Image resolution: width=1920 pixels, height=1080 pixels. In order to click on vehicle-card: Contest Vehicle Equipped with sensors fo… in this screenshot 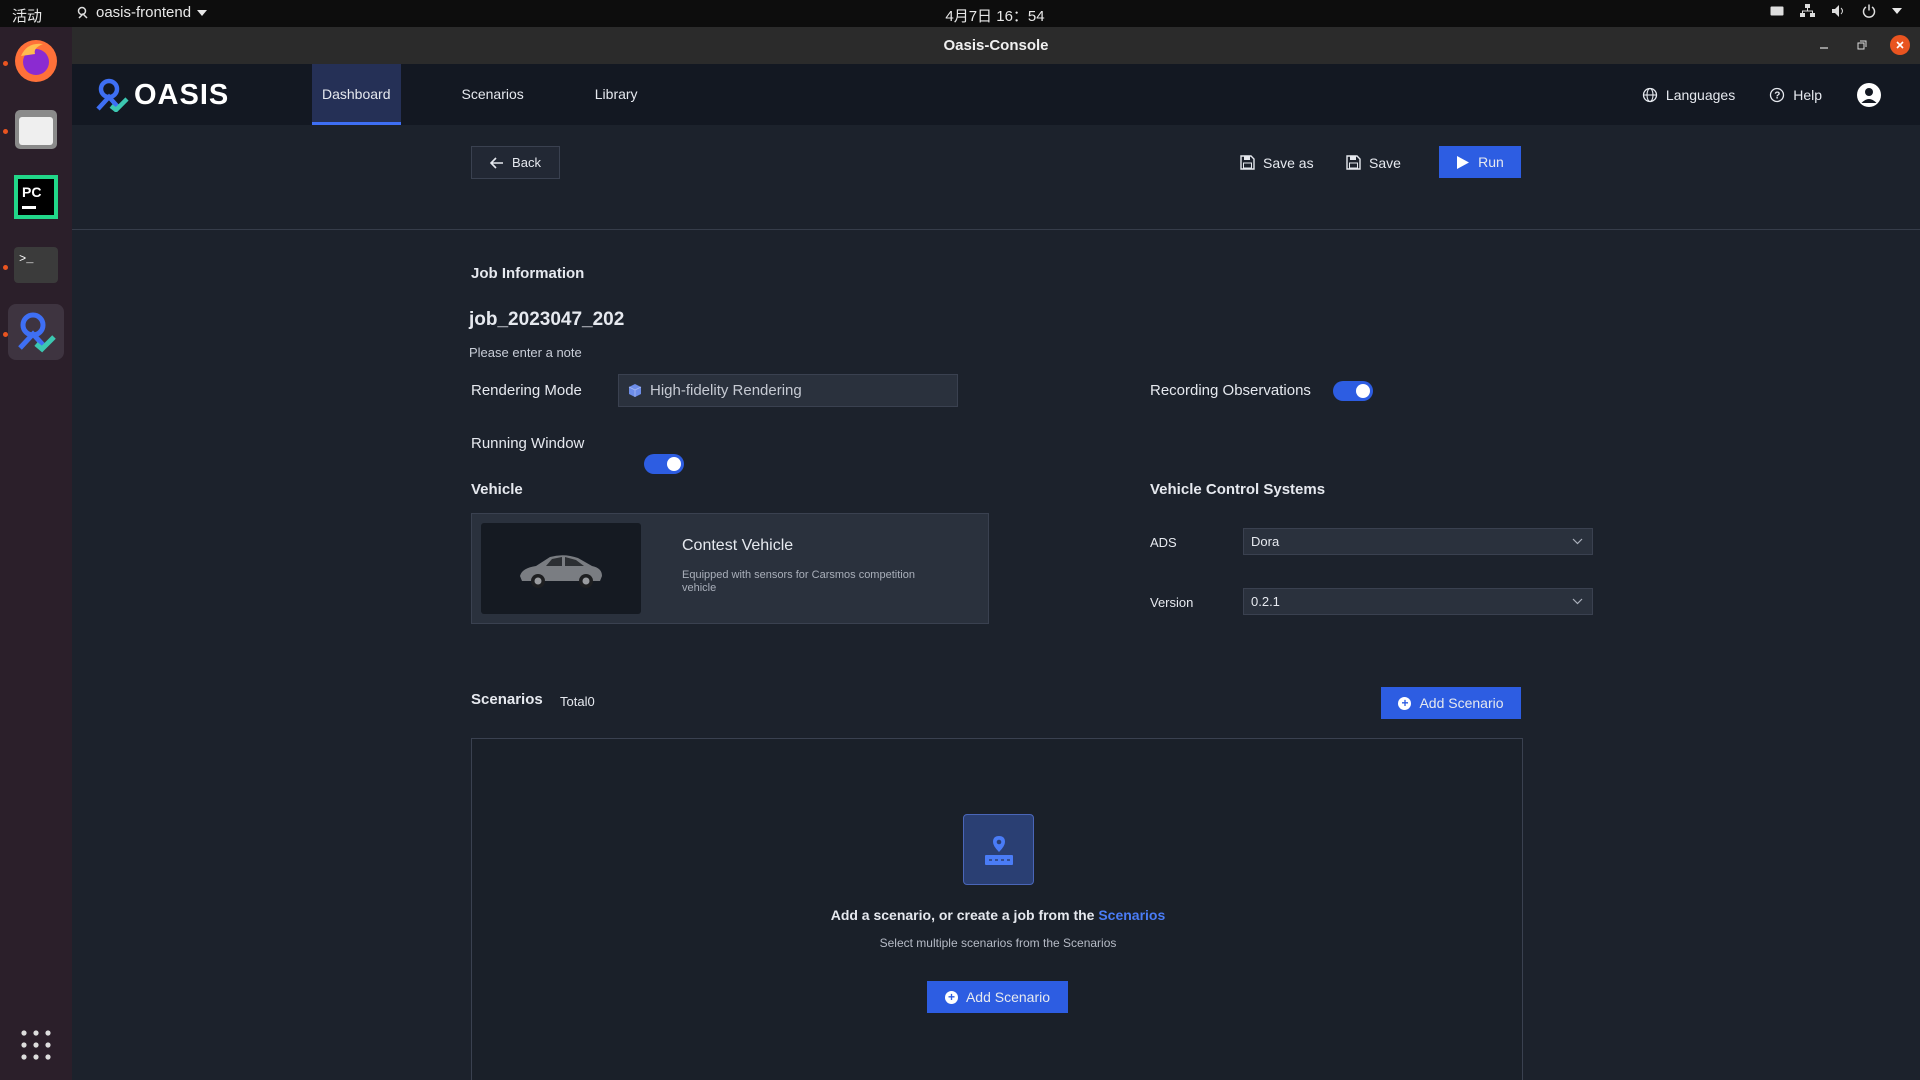, I will do `click(730, 568)`.